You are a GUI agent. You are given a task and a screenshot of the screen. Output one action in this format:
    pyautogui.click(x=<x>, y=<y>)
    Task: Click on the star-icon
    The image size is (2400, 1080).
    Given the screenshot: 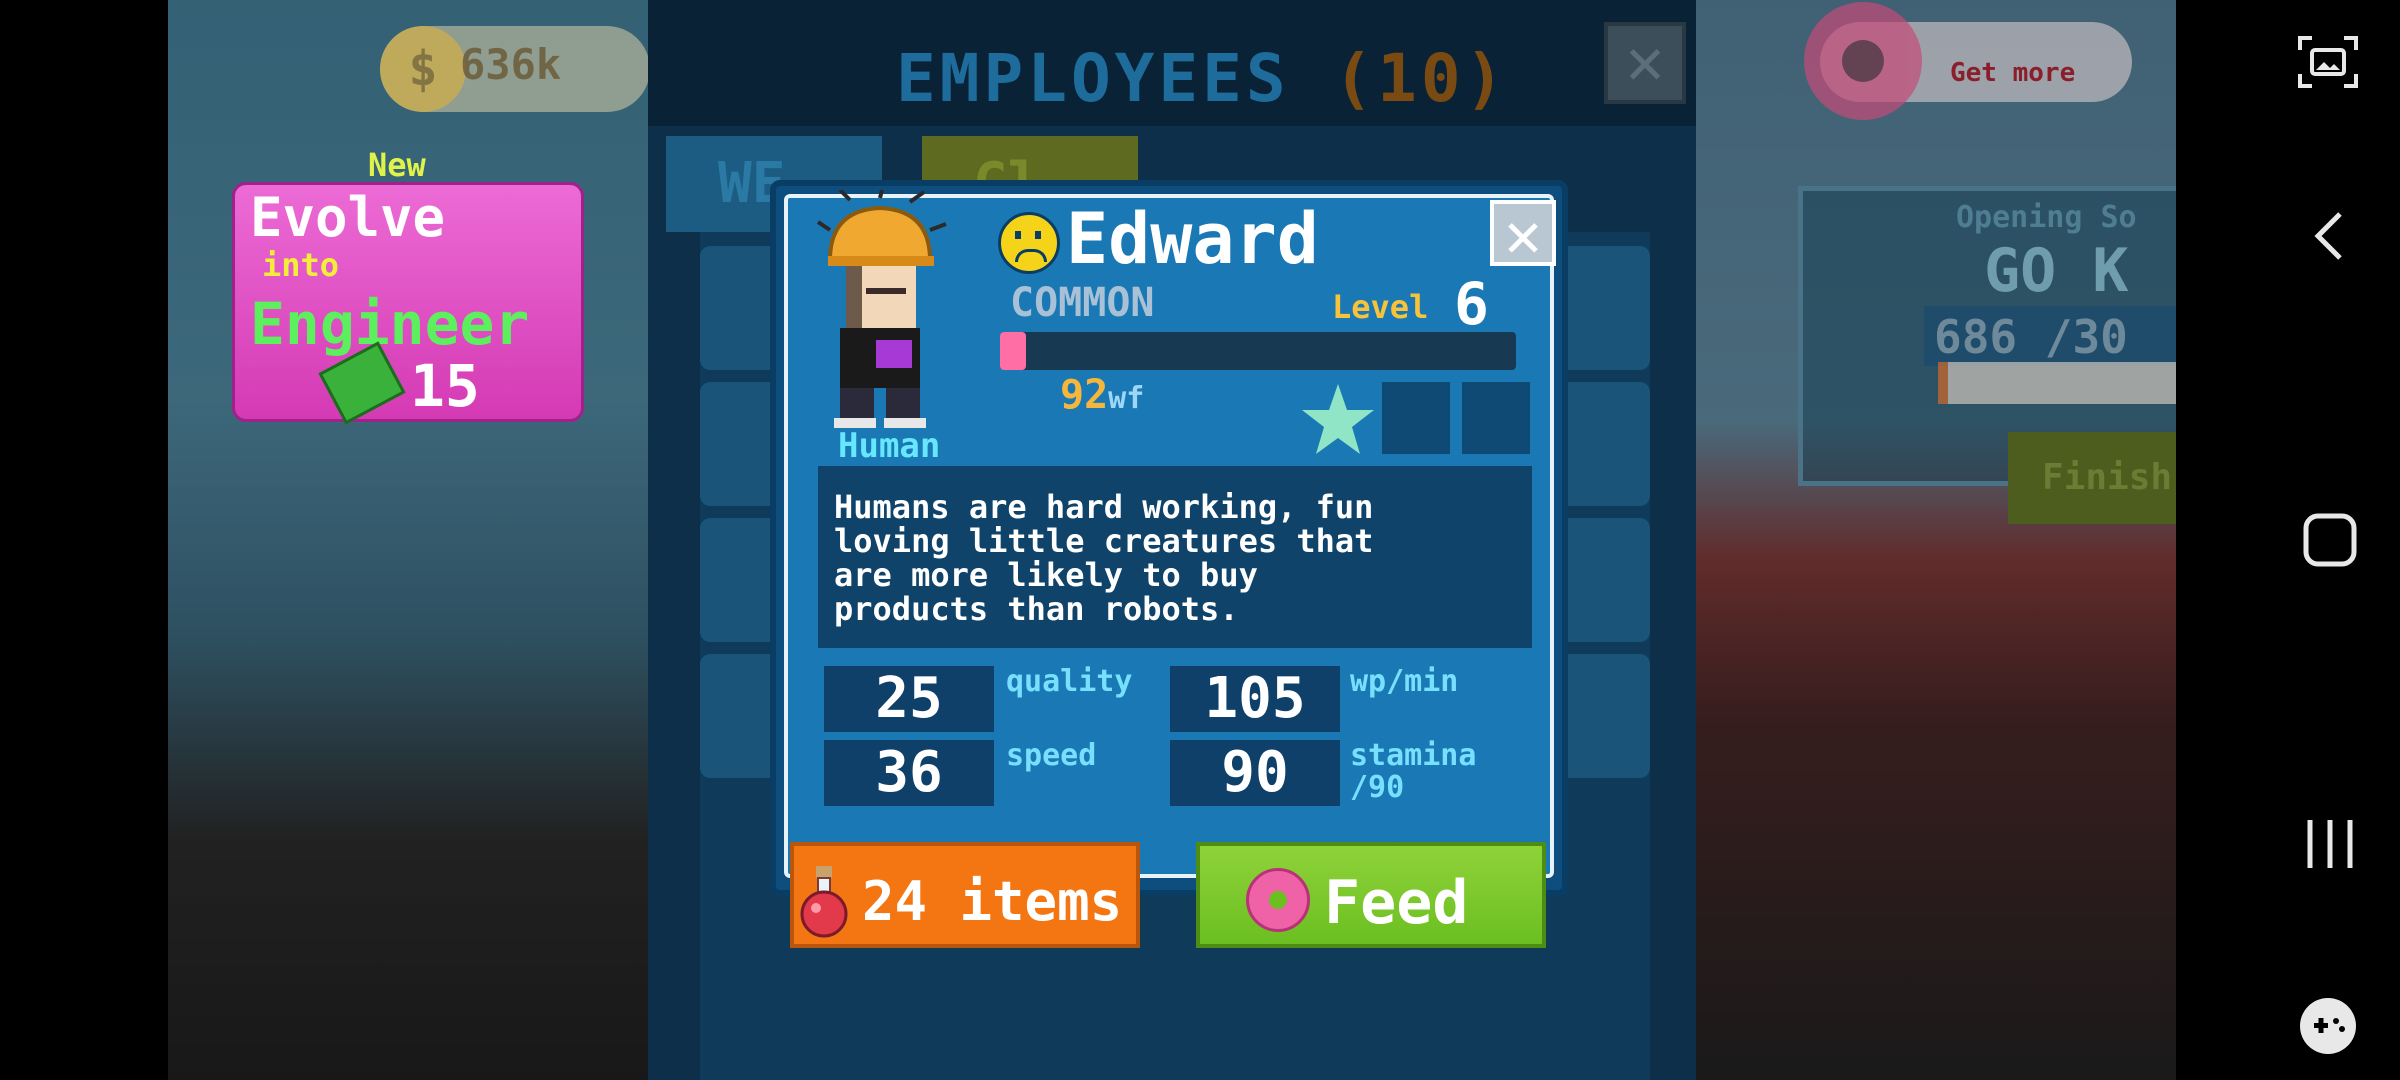 What is the action you would take?
    pyautogui.click(x=1338, y=419)
    